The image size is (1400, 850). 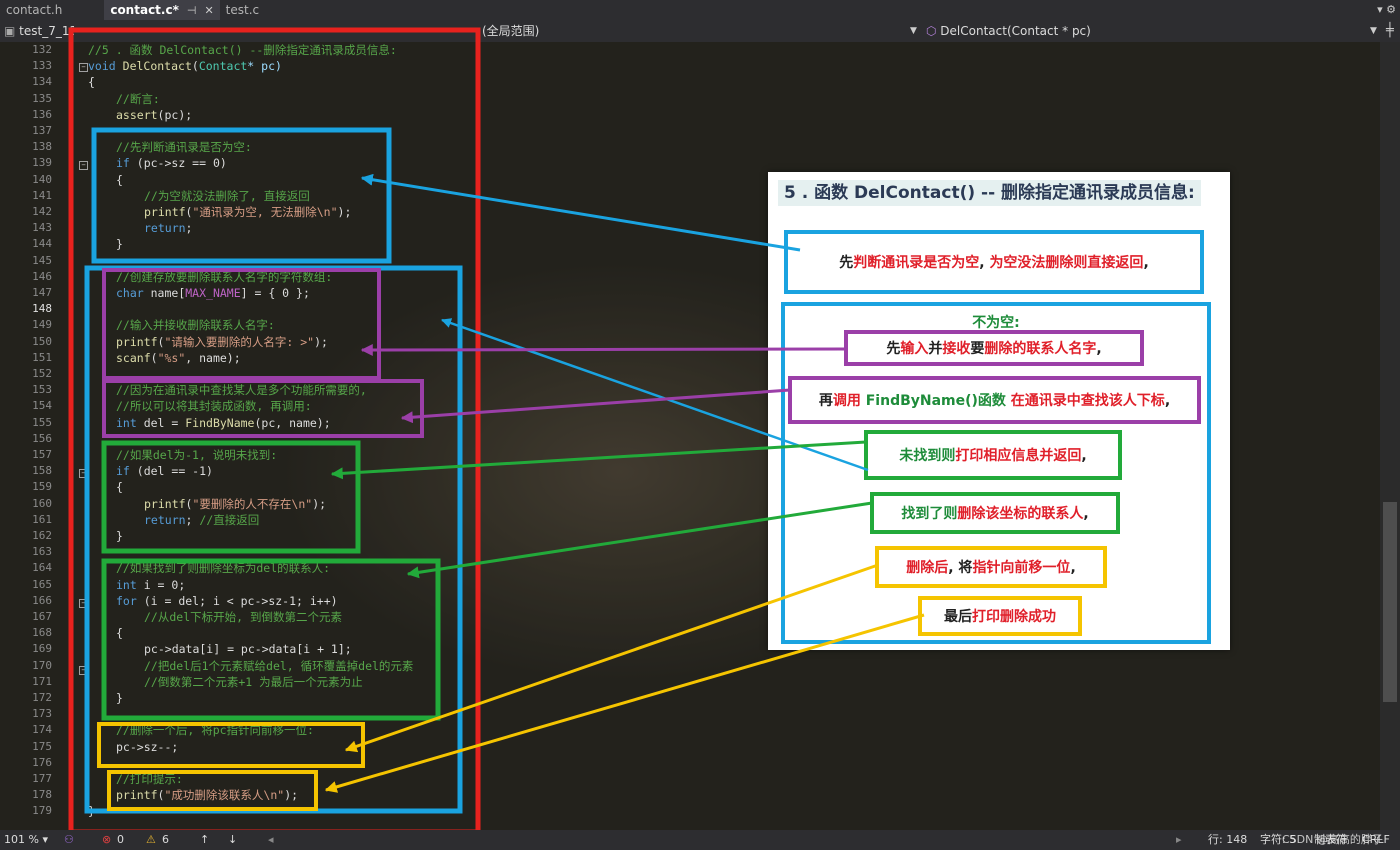 I want to click on note-print-success: 最后打印删除成功, so click(x=1000, y=616).